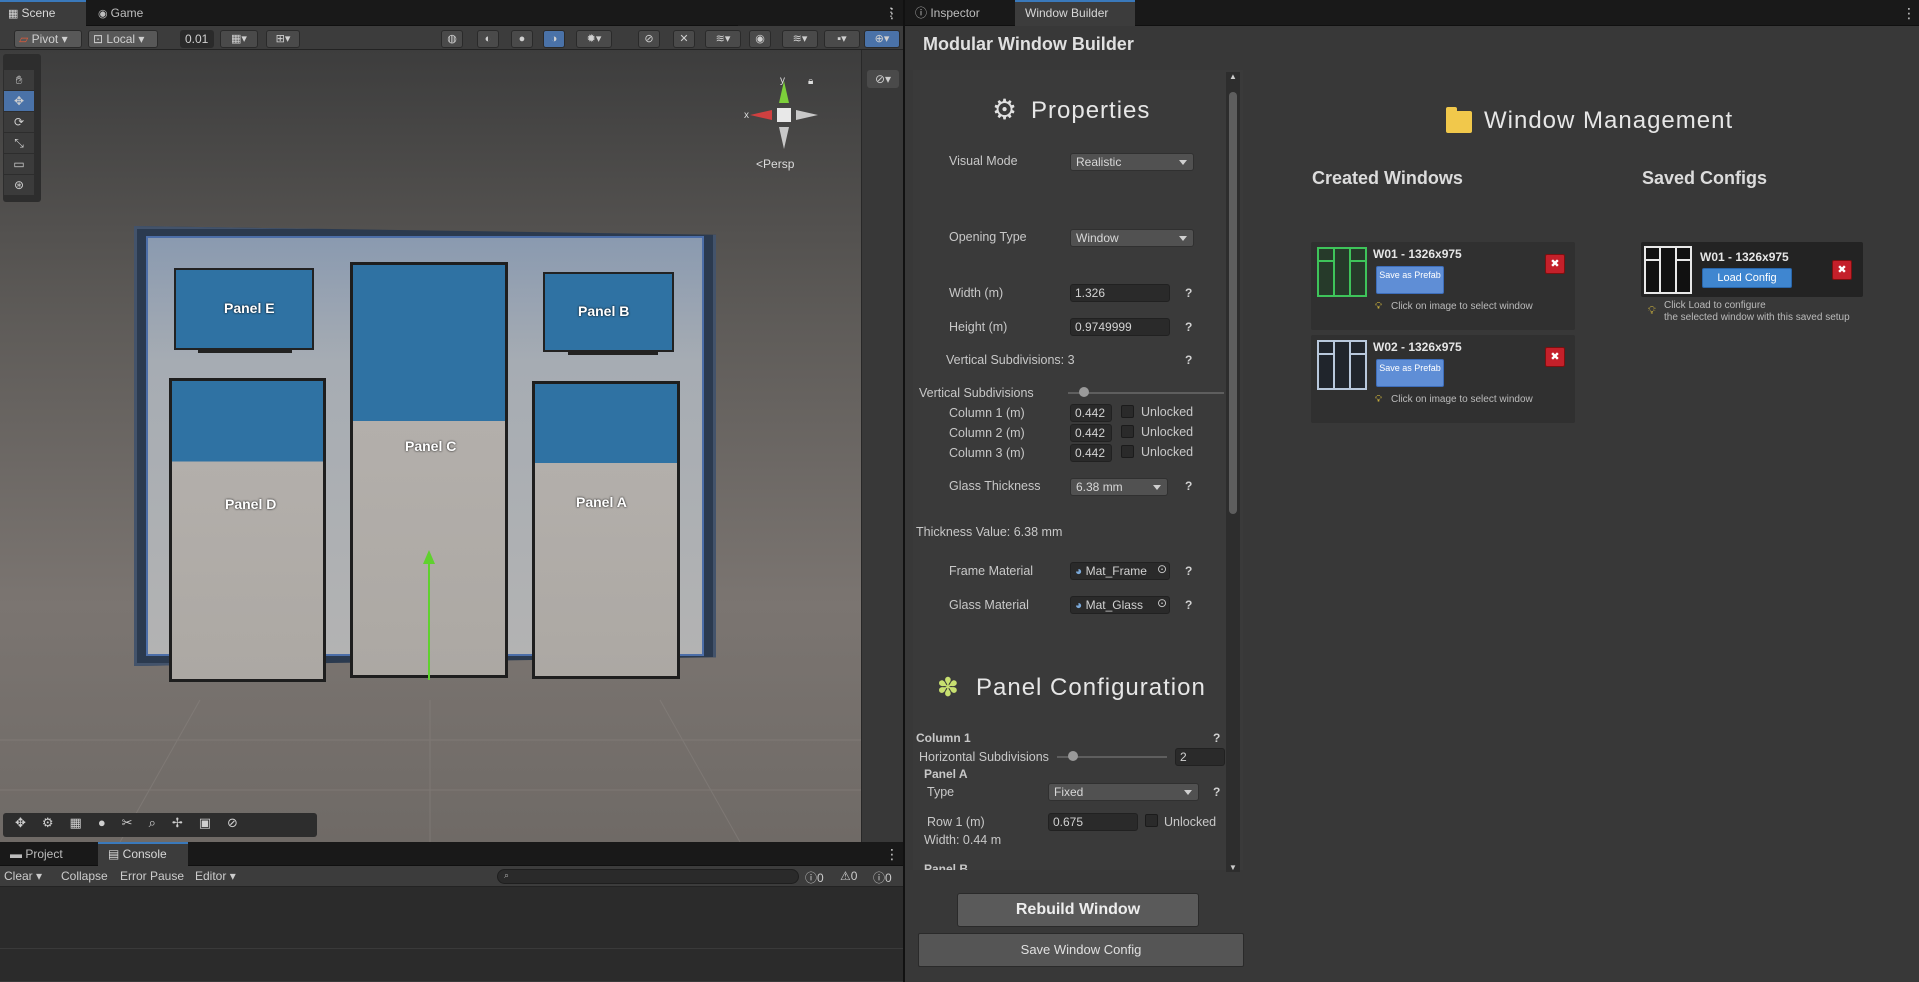  What do you see at coordinates (1120, 571) in the screenshot?
I see `frame-material-field: ◕ Mat_Frame` at bounding box center [1120, 571].